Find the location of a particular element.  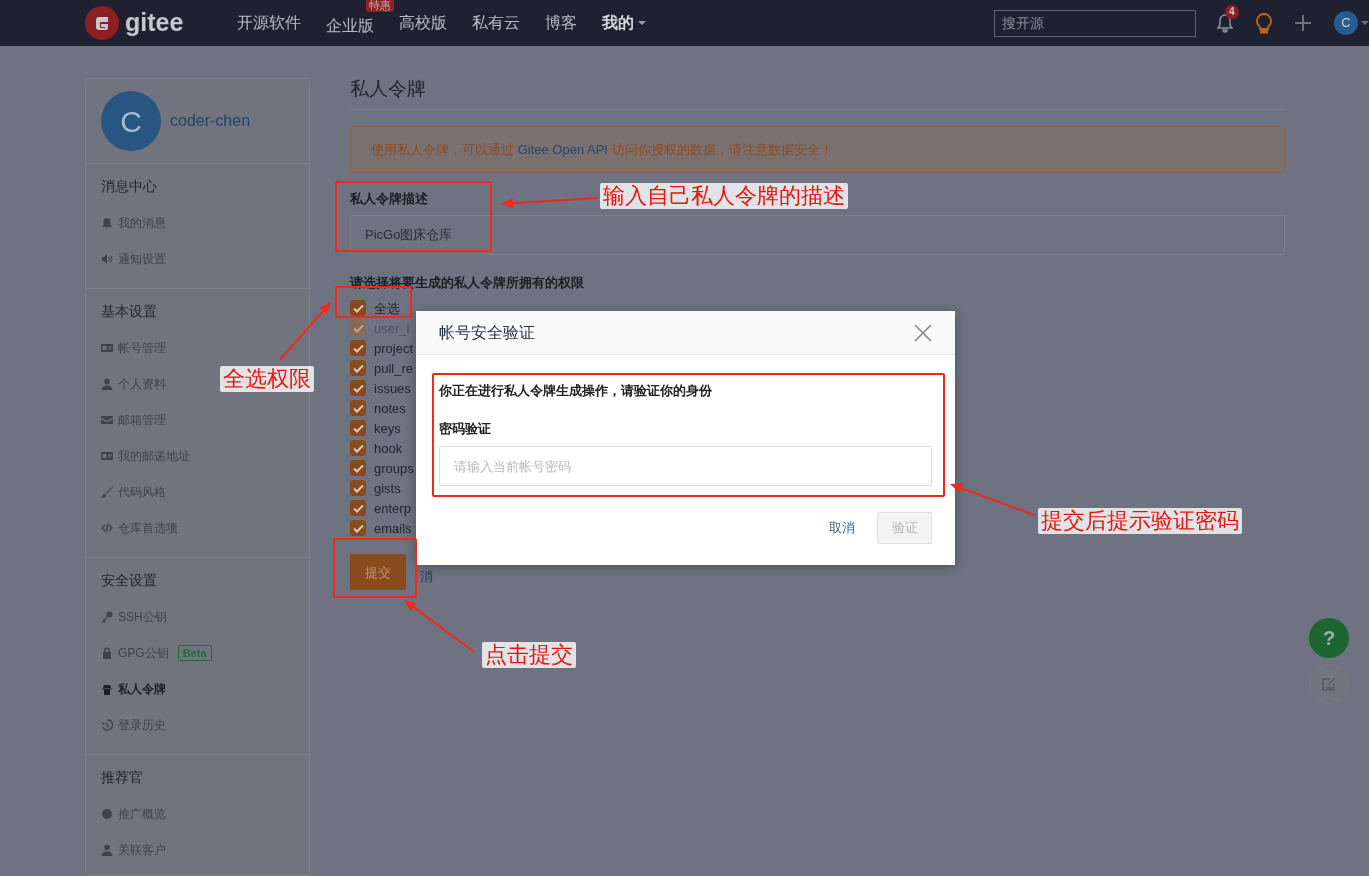

permission-checkbox: emails is located at coordinates (381, 528).